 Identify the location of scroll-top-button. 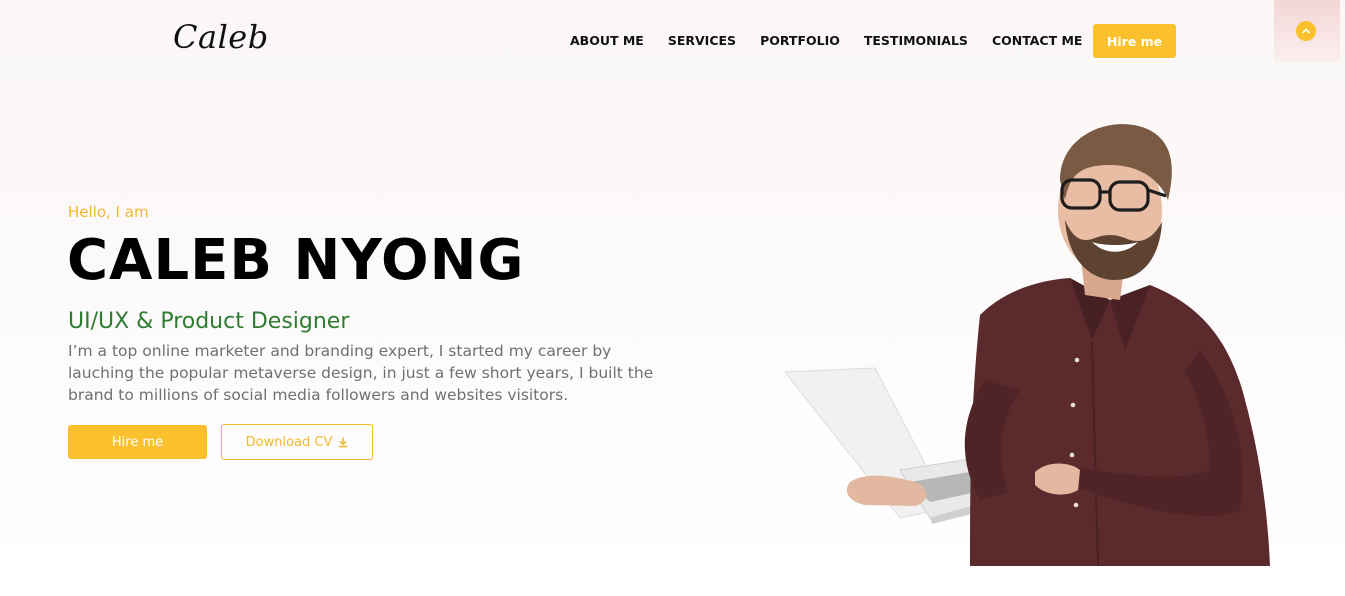
(1306, 31).